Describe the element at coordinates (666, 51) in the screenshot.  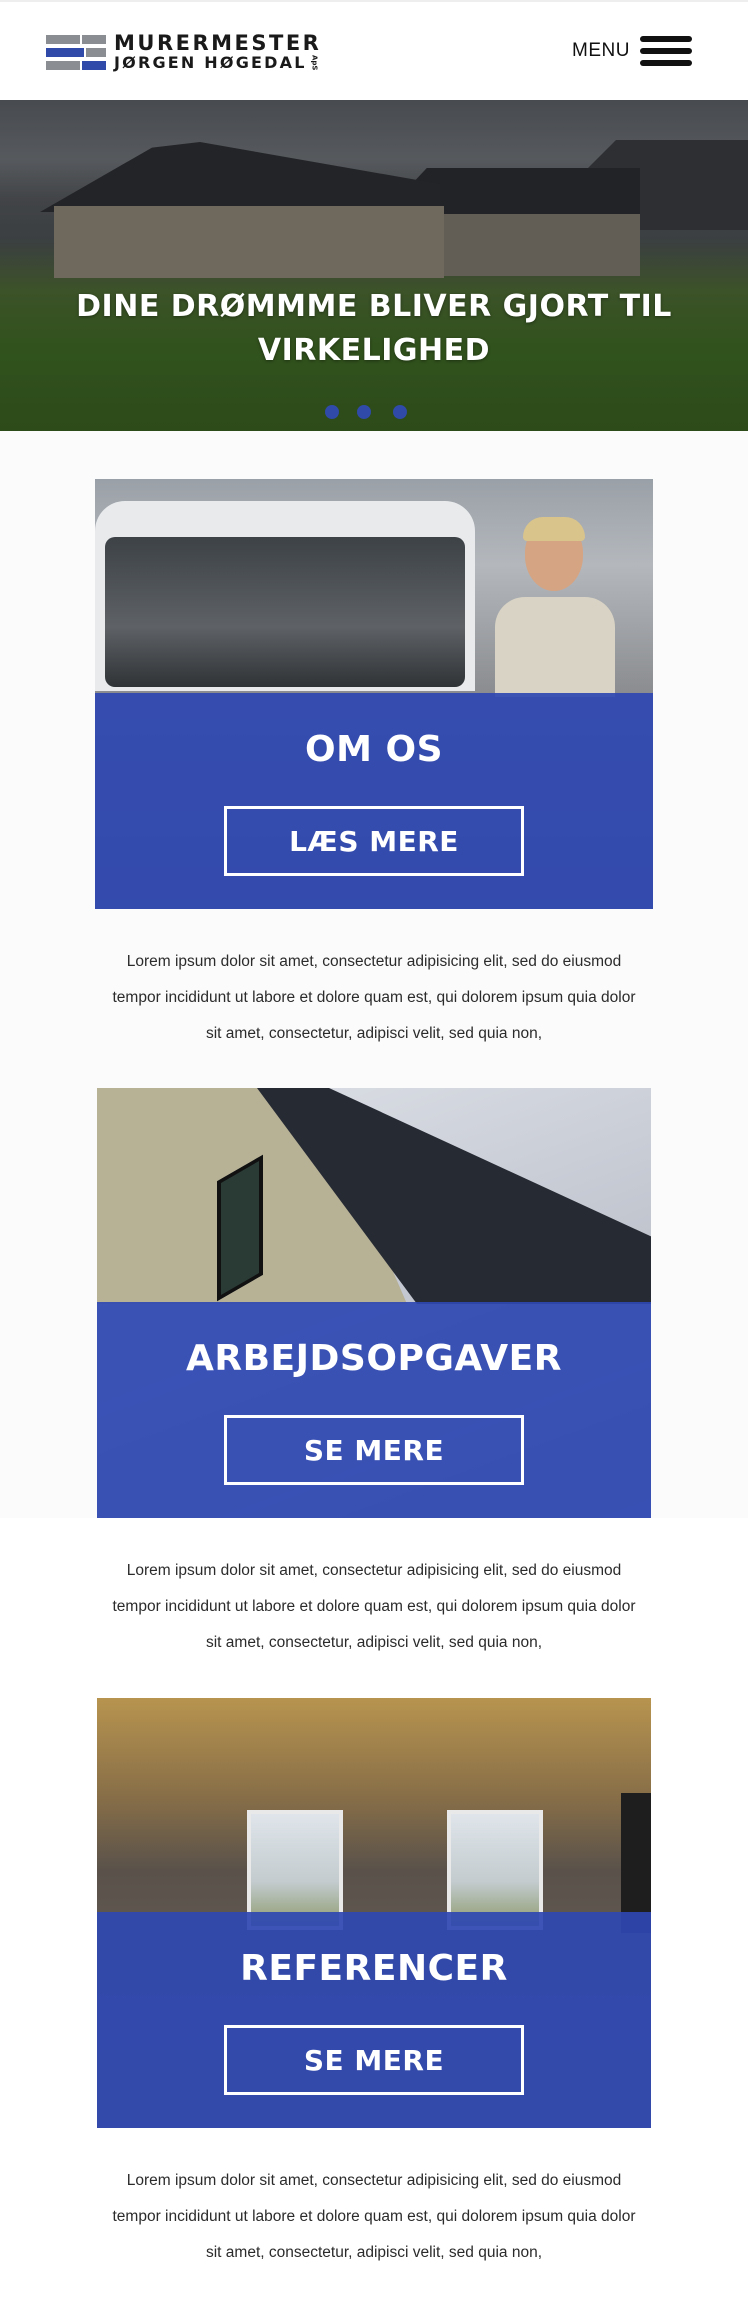
I see `hamburger-icon` at that location.